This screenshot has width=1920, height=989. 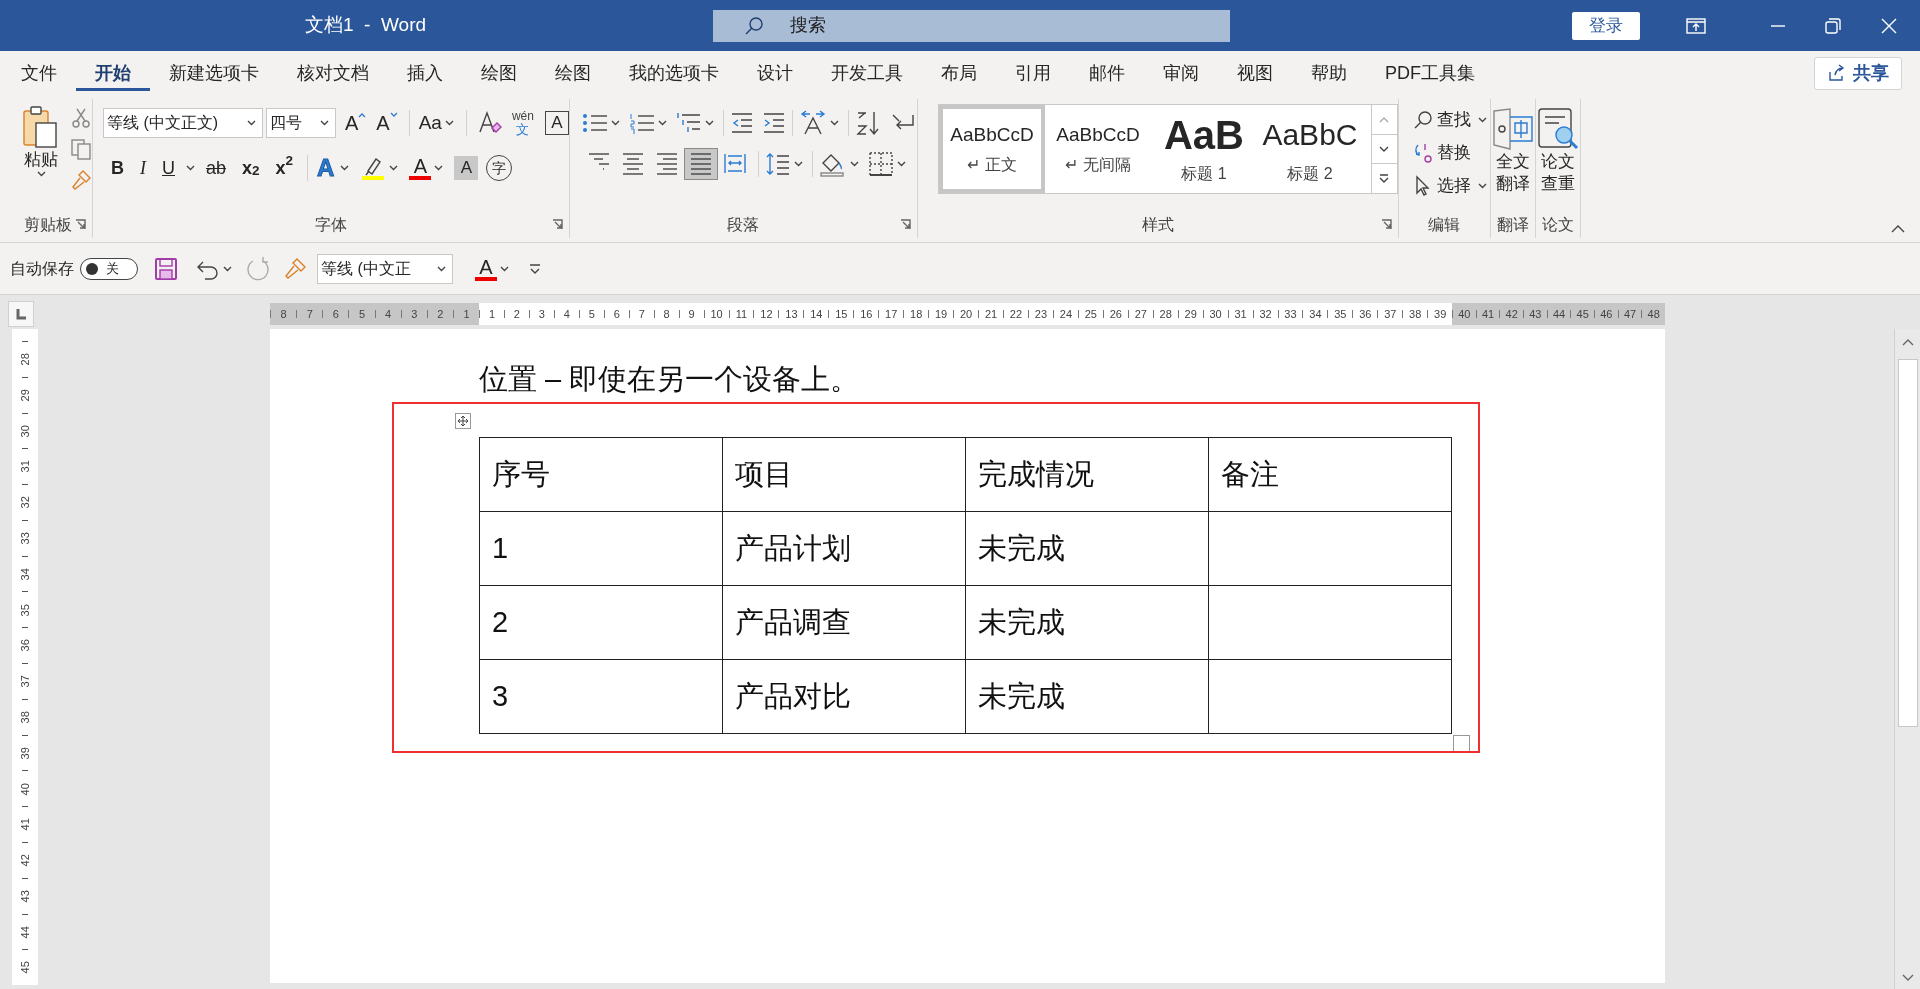 What do you see at coordinates (81, 118) in the screenshot?
I see `cut-icon` at bounding box center [81, 118].